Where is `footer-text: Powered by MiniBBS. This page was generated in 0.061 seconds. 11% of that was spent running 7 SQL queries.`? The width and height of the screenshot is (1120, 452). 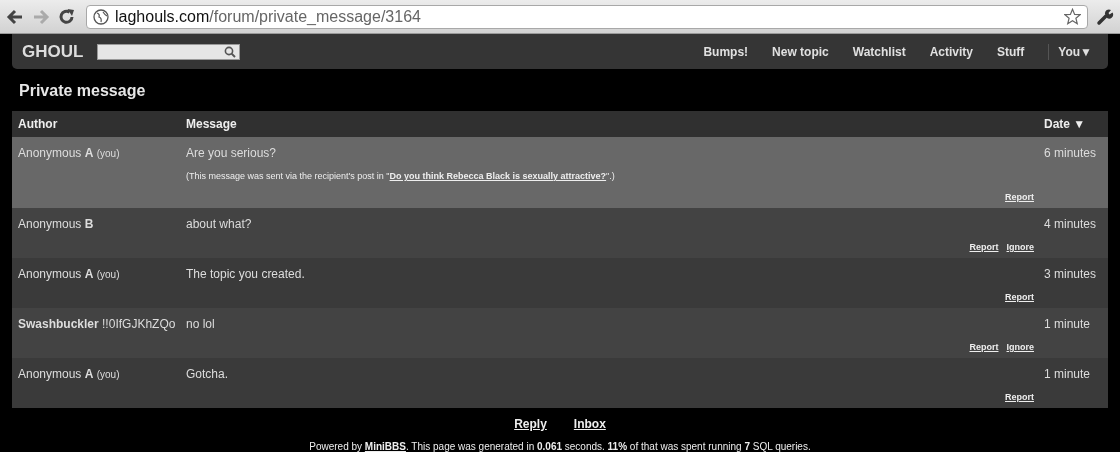
footer-text: Powered by MiniBBS. This page was generated in 0.061 seconds. 11% of that was spent running 7 SQL queries. is located at coordinates (560, 446).